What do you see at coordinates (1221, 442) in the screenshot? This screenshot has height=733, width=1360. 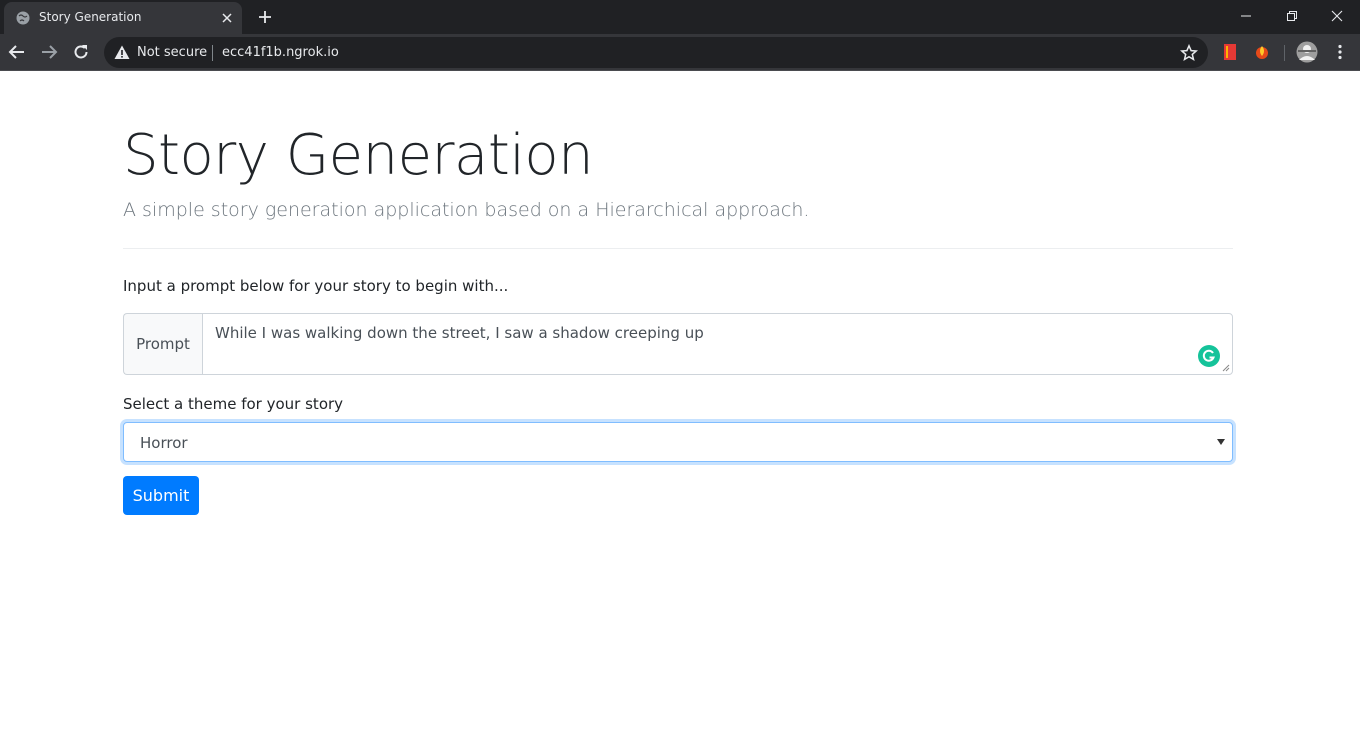 I see `chevron-down-icon` at bounding box center [1221, 442].